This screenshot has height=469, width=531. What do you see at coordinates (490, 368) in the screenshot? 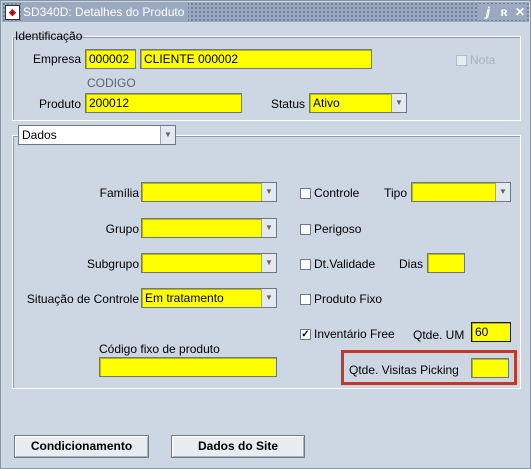
I see `qtde-visitas-field` at bounding box center [490, 368].